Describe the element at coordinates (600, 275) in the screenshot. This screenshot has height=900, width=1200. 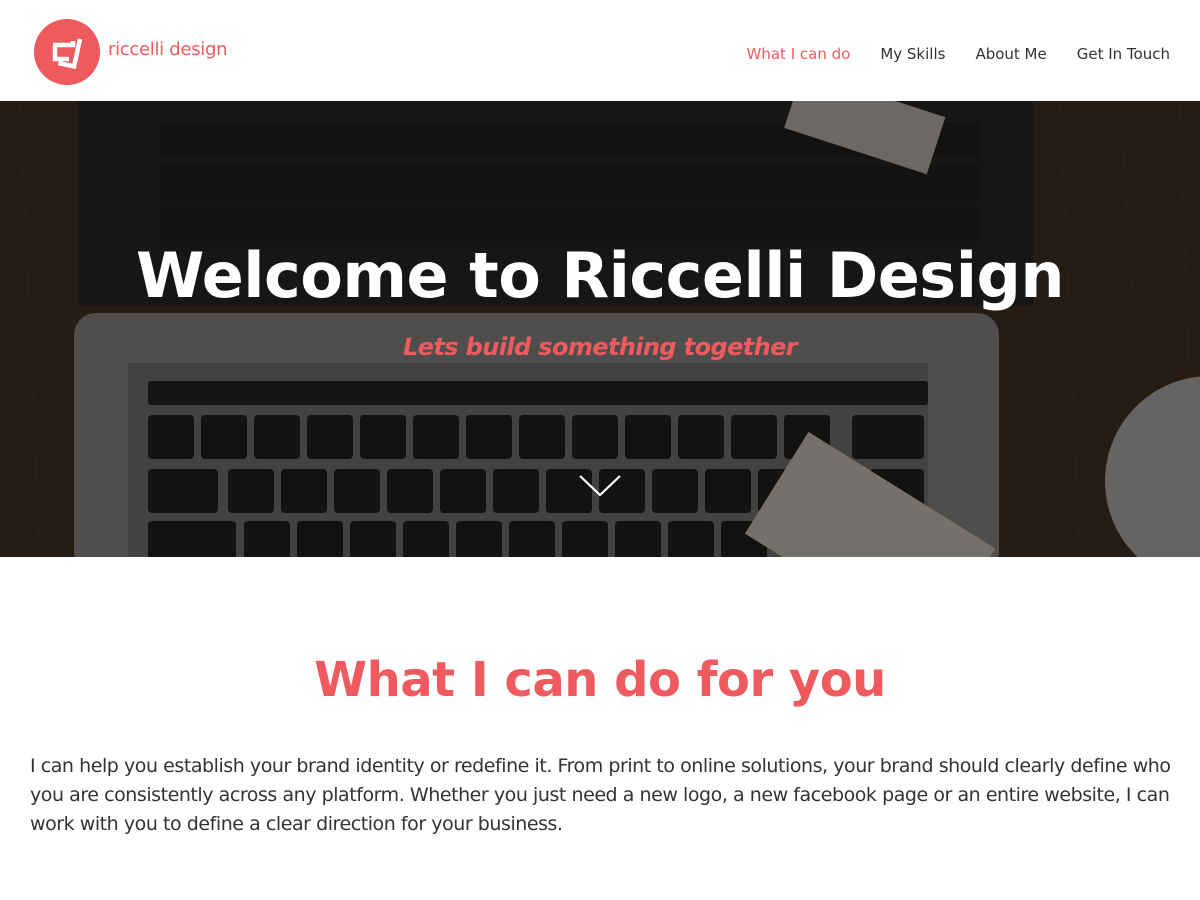
I see `hero-title: Welcome to Riccelli Design` at that location.